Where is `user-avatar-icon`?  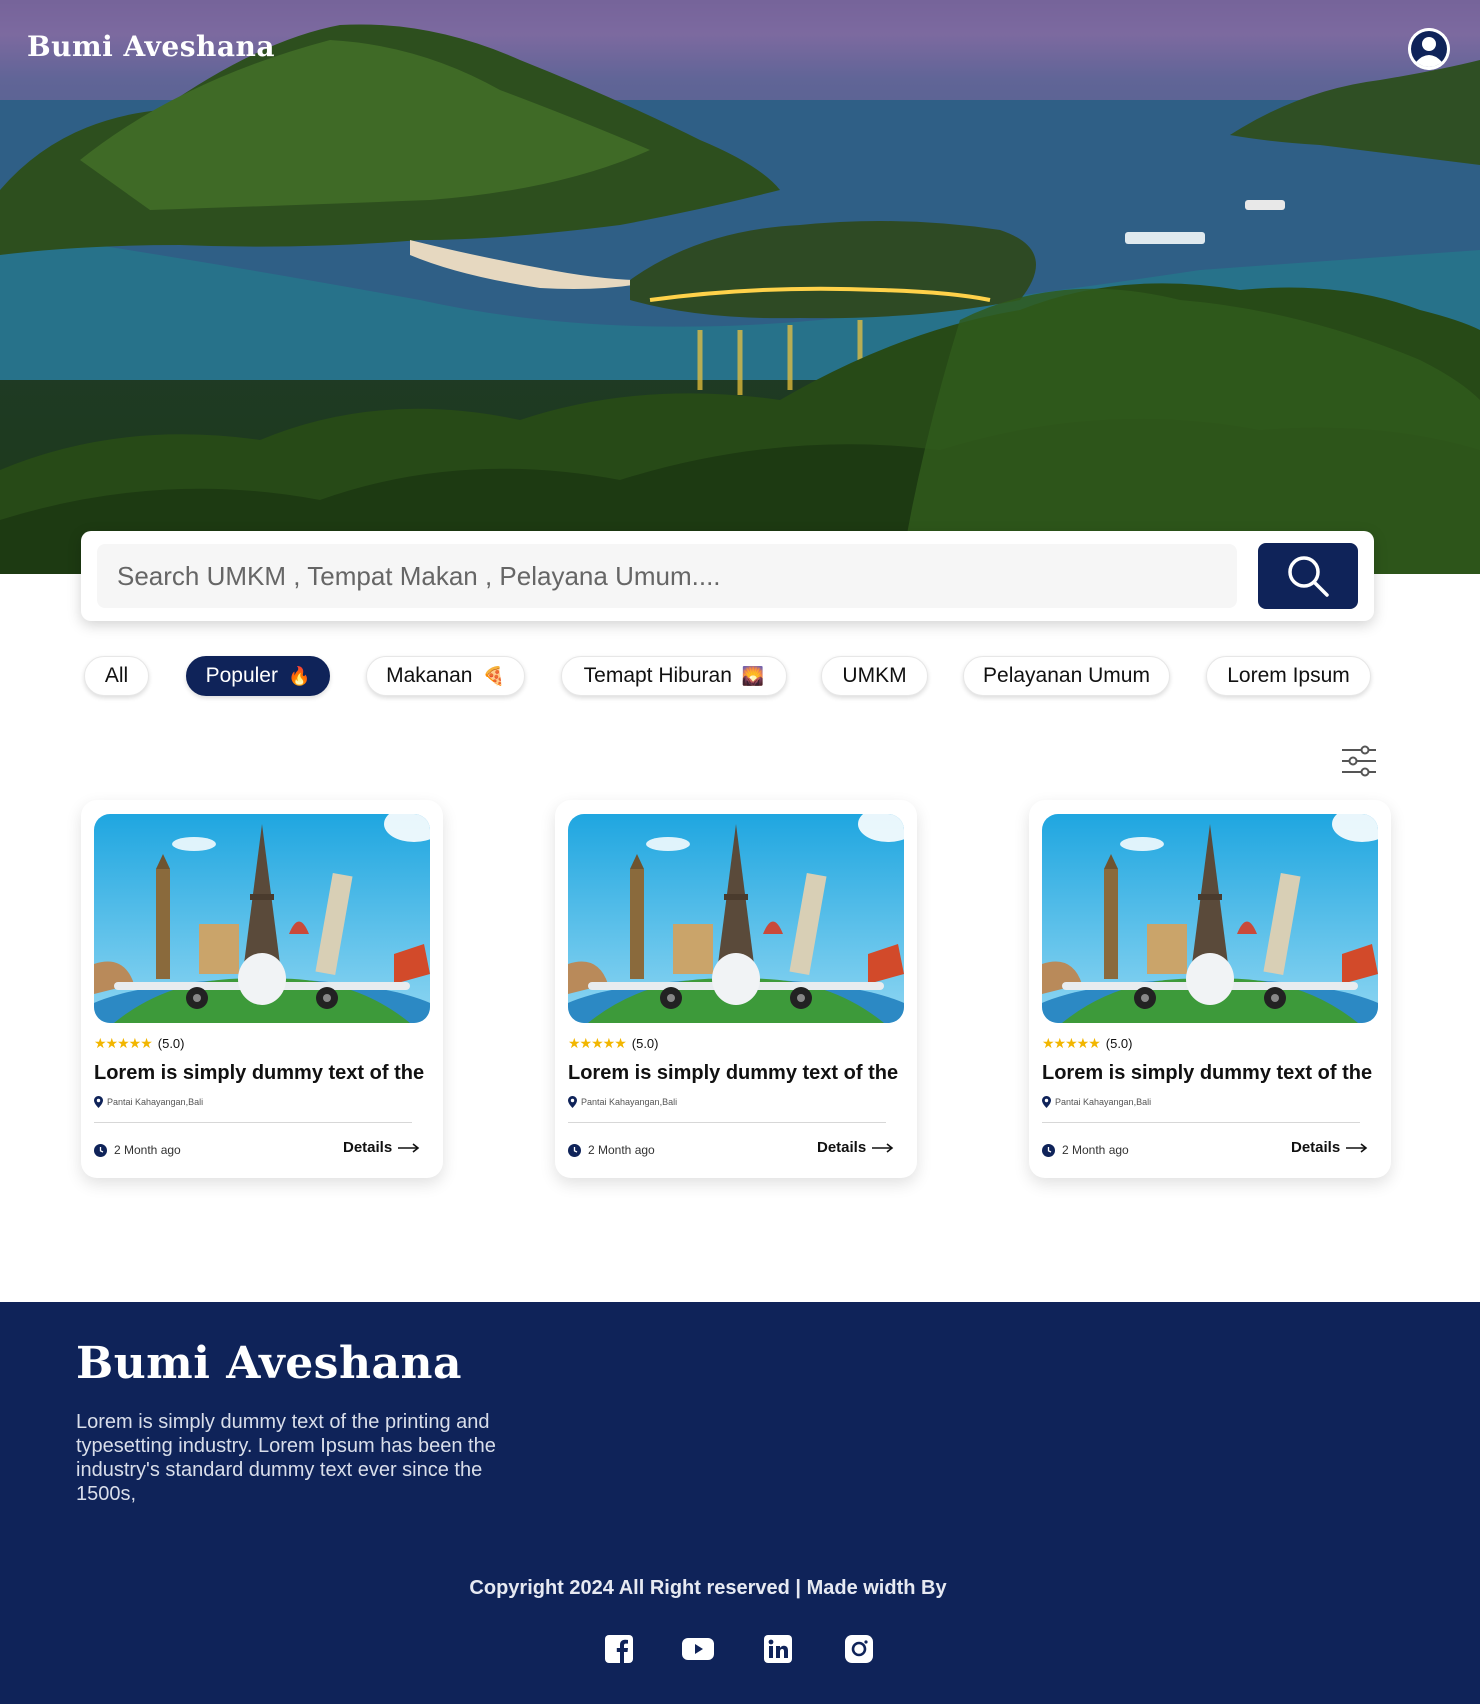 user-avatar-icon is located at coordinates (1429, 49).